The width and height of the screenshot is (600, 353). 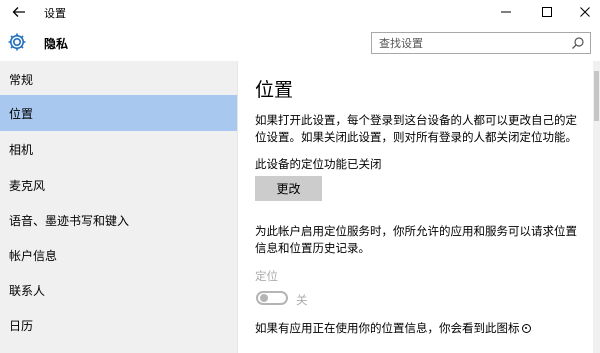 I want to click on device-location-status: 此设备的定位功能已关闭, so click(x=318, y=164).